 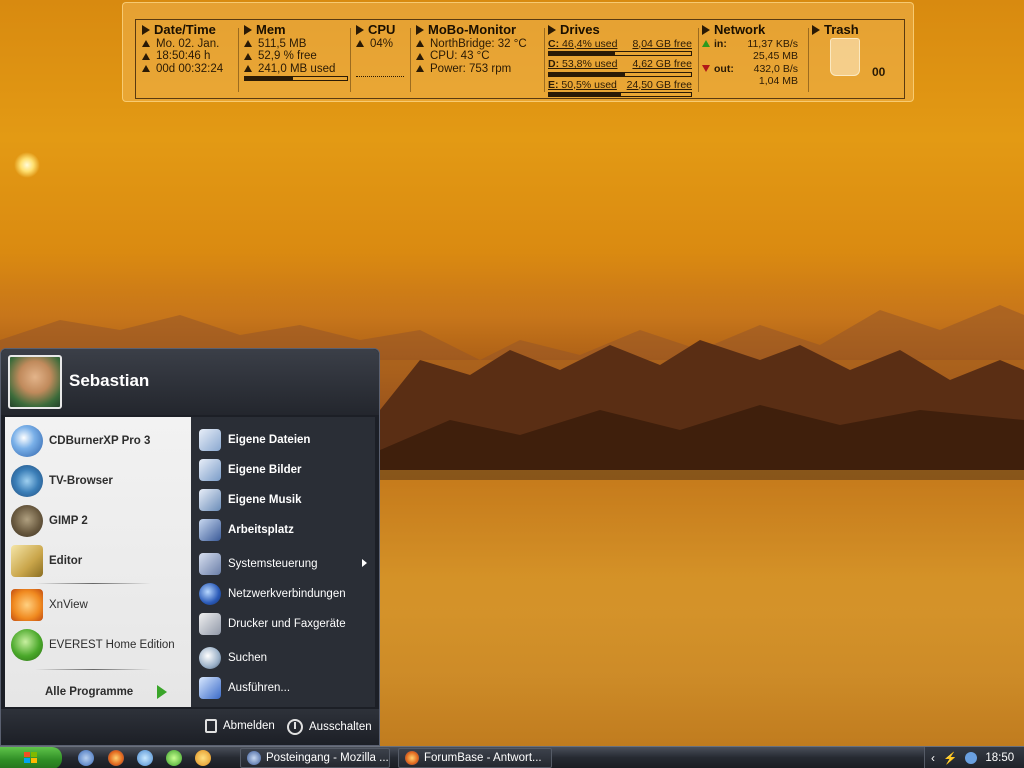 I want to click on wallpaper-sun, so click(x=27, y=165).